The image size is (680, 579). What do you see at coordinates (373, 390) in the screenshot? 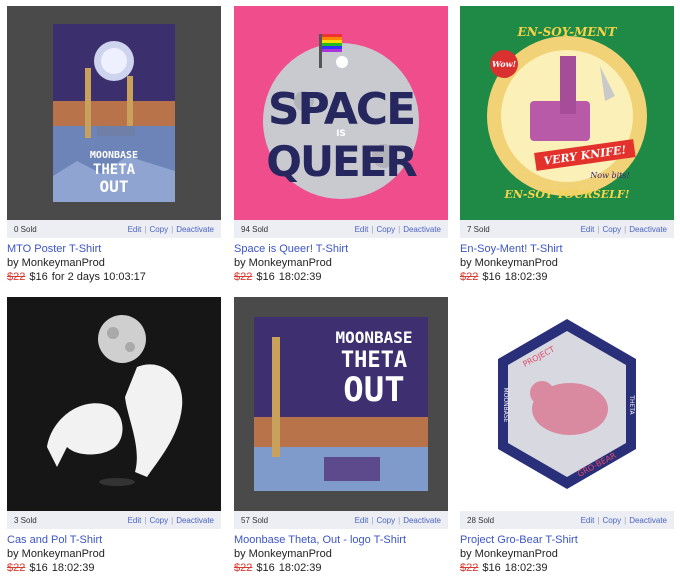
I see `logo-line3: OUT` at bounding box center [373, 390].